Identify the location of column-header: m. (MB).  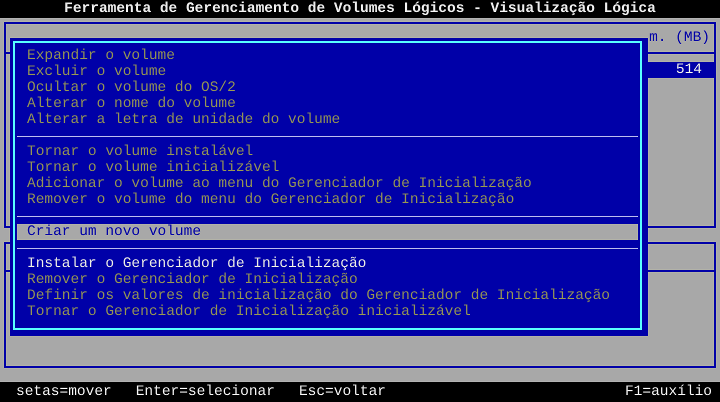
(679, 38).